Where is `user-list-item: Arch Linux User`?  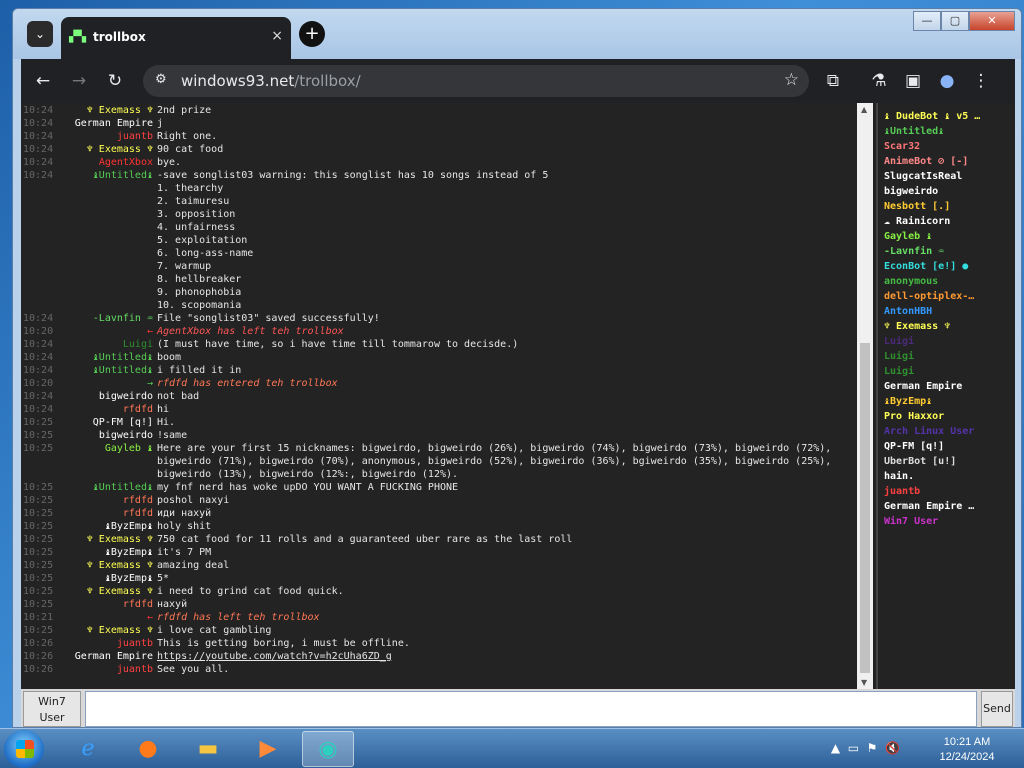 user-list-item: Arch Linux User is located at coordinates (929, 431).